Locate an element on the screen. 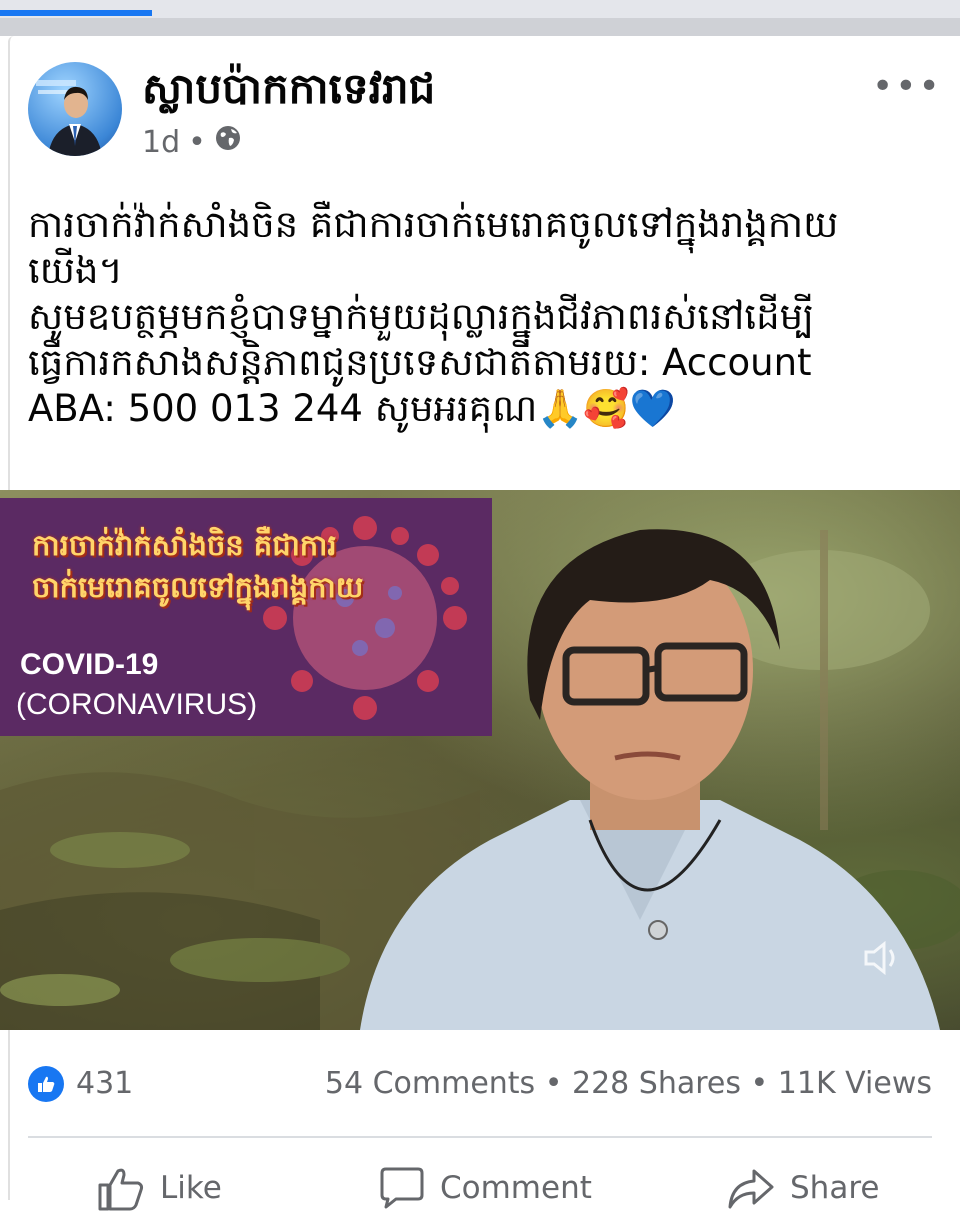 The image size is (960, 1216). like-label: Like is located at coordinates (191, 1188).